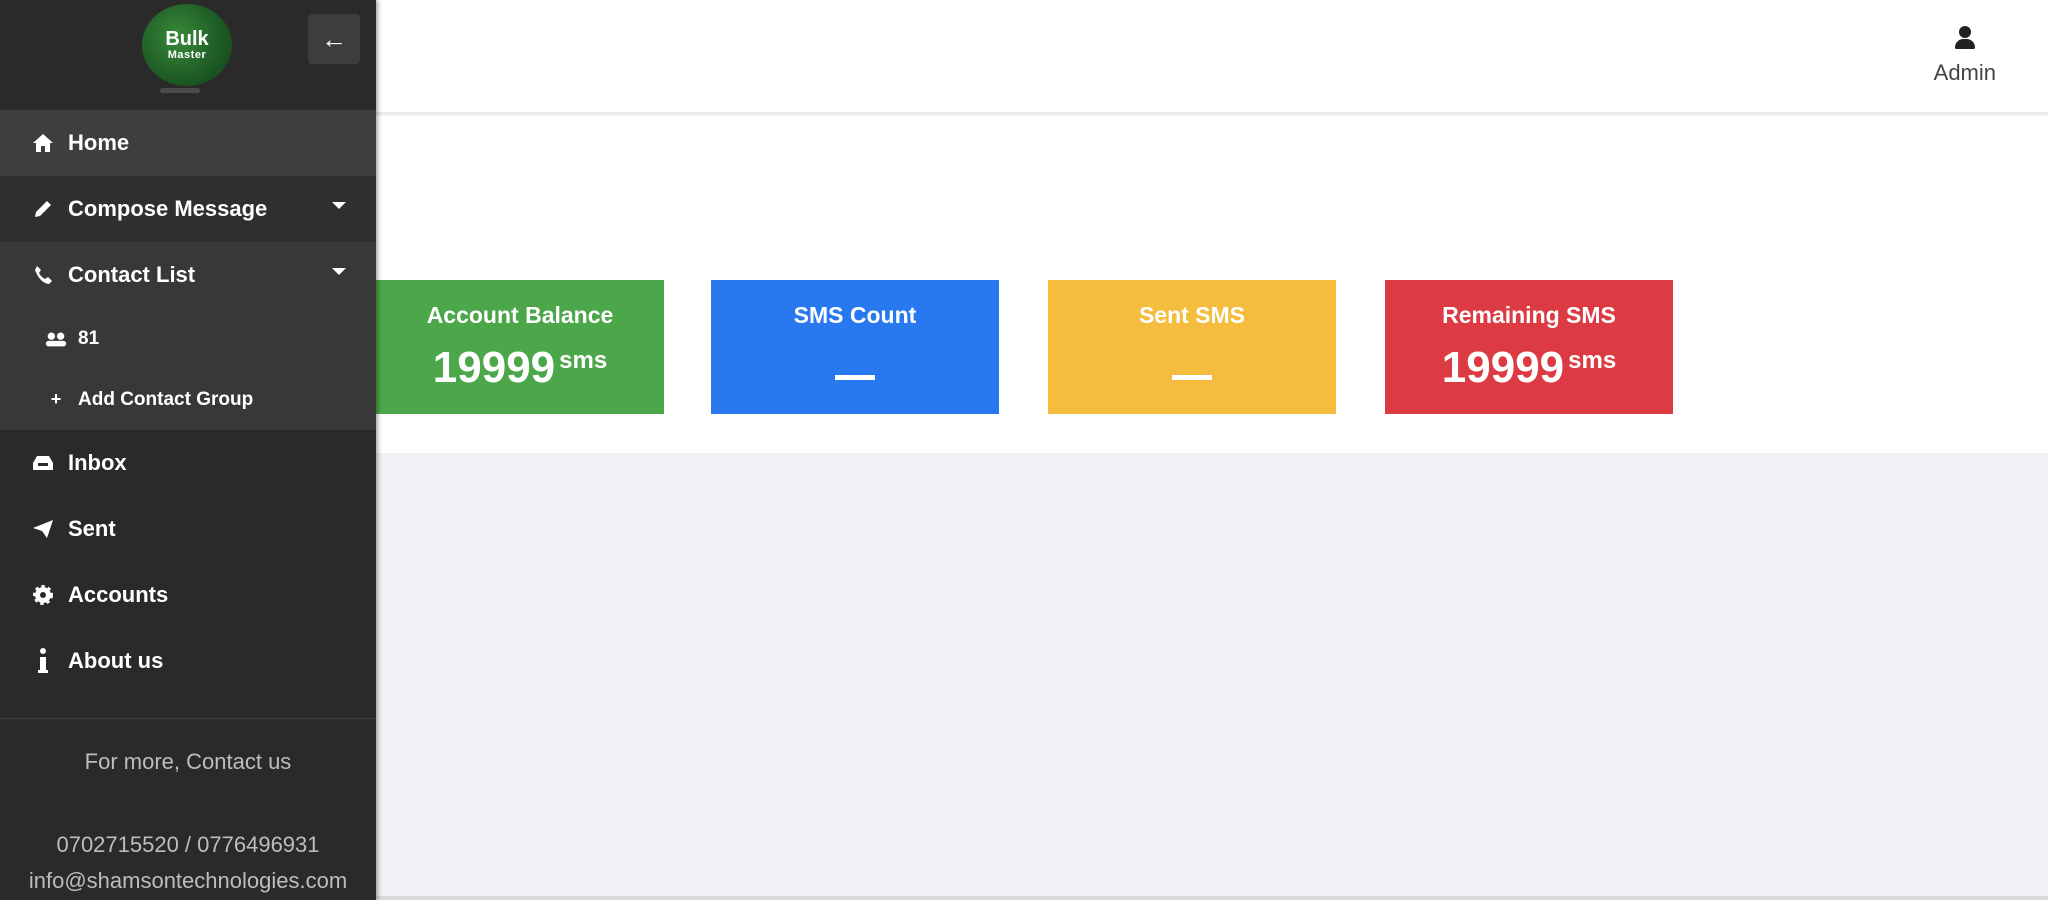 The height and width of the screenshot is (900, 2048). I want to click on sidebar-item-compose-message: Compose Message, so click(188, 209).